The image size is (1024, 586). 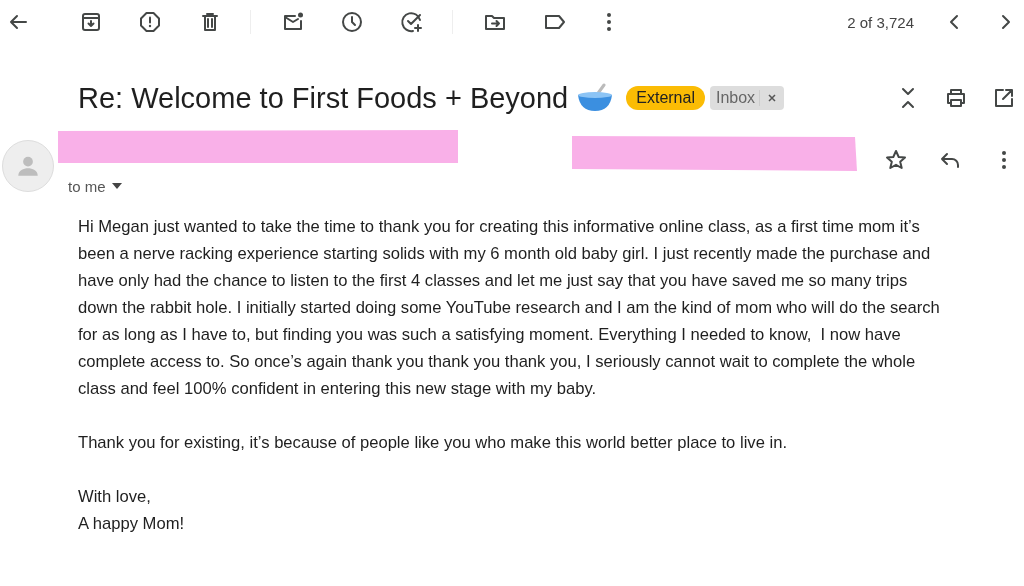 What do you see at coordinates (1004, 98) in the screenshot?
I see `open-in-new-window-icon` at bounding box center [1004, 98].